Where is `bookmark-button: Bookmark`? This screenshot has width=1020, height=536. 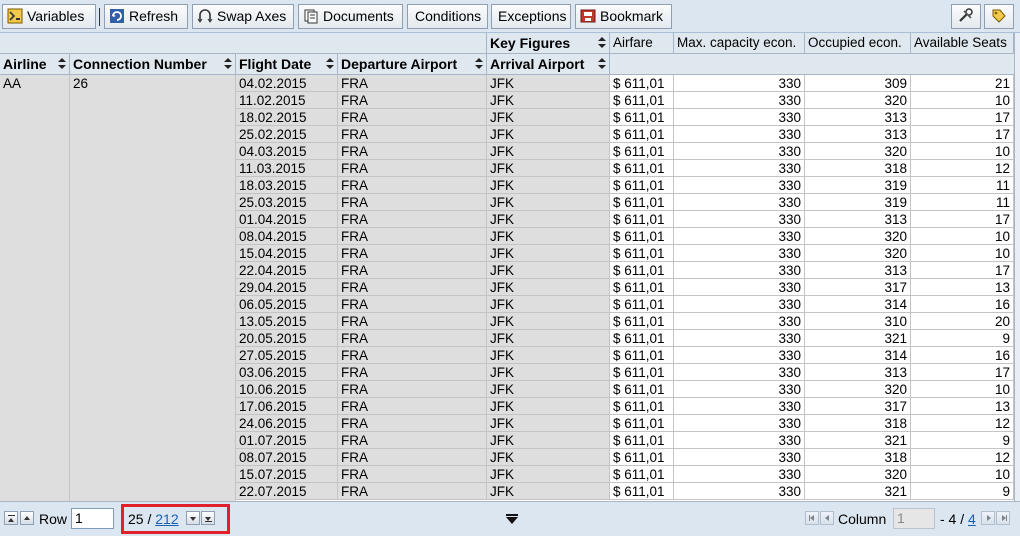 bookmark-button: Bookmark is located at coordinates (623, 16).